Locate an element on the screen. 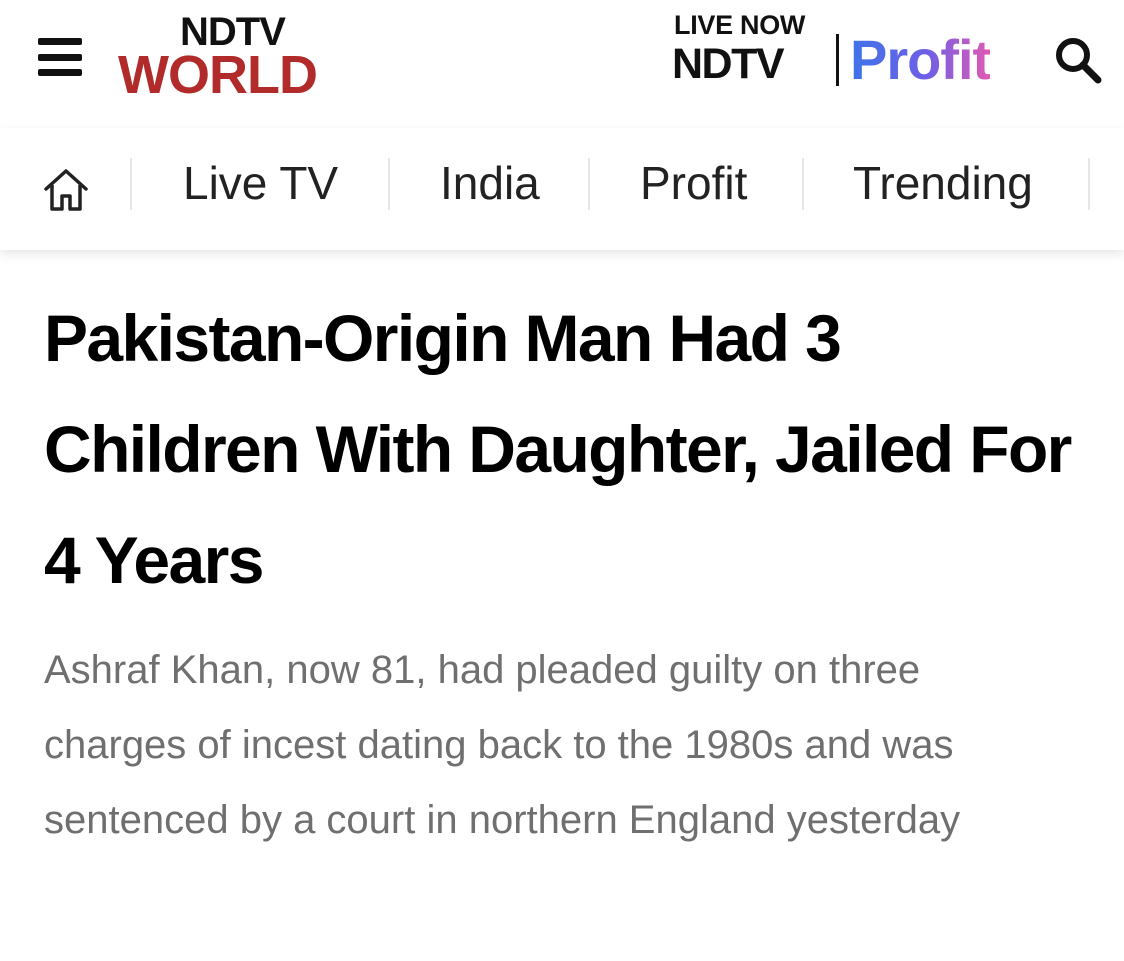 This screenshot has width=1124, height=961. live-now-label: LIVE NOW is located at coordinates (740, 25).